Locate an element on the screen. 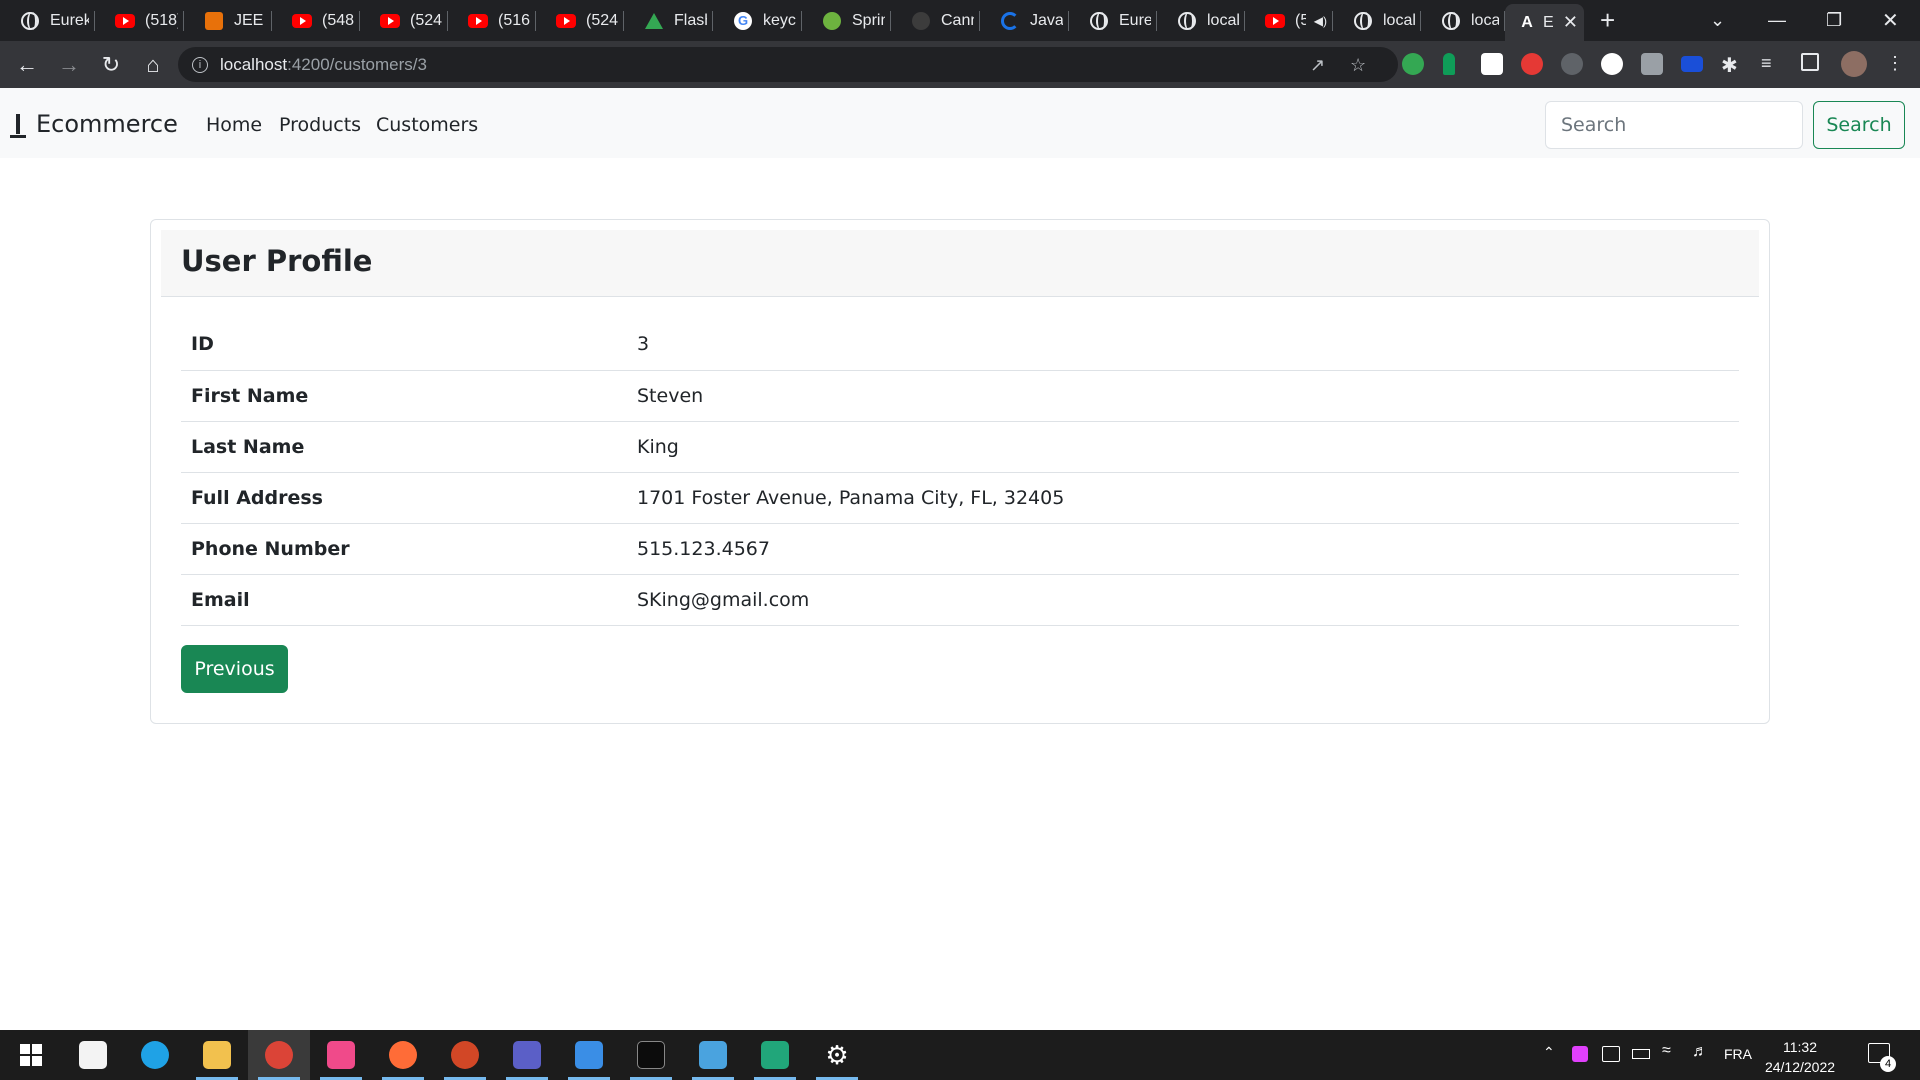 This screenshot has width=1920, height=1080. edge-browser-icon is located at coordinates (155, 1055).